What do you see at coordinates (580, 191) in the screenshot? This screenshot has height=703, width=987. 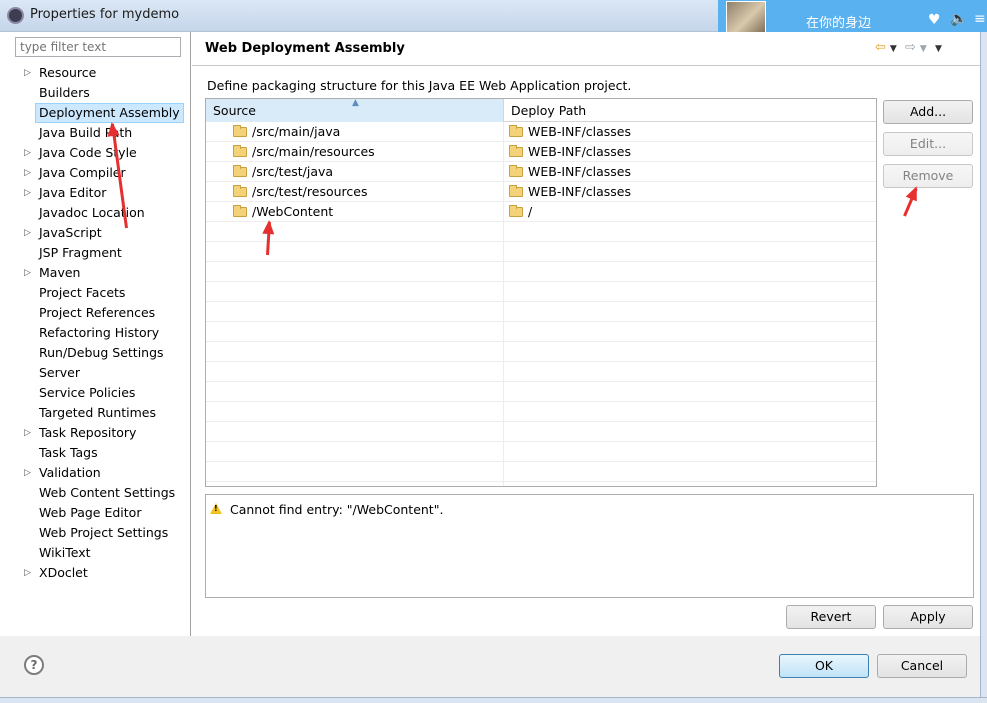 I see `deploy-path: WEB-INF/classes` at bounding box center [580, 191].